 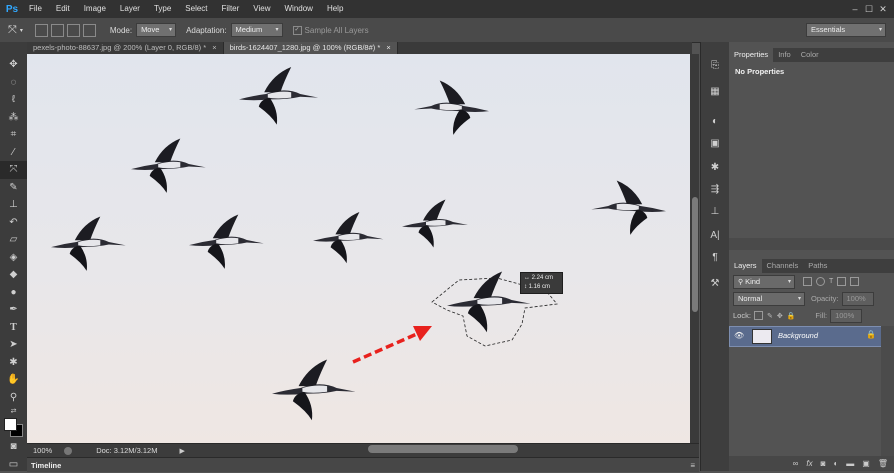 I want to click on filter-pixel-icon, so click(x=807, y=281).